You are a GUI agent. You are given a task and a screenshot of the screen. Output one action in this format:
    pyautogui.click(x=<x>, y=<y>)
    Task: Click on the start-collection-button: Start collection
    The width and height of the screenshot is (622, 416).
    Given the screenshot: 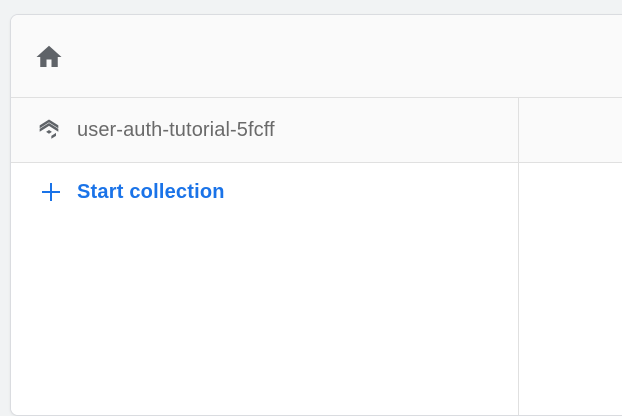 What is the action you would take?
    pyautogui.click(x=132, y=192)
    